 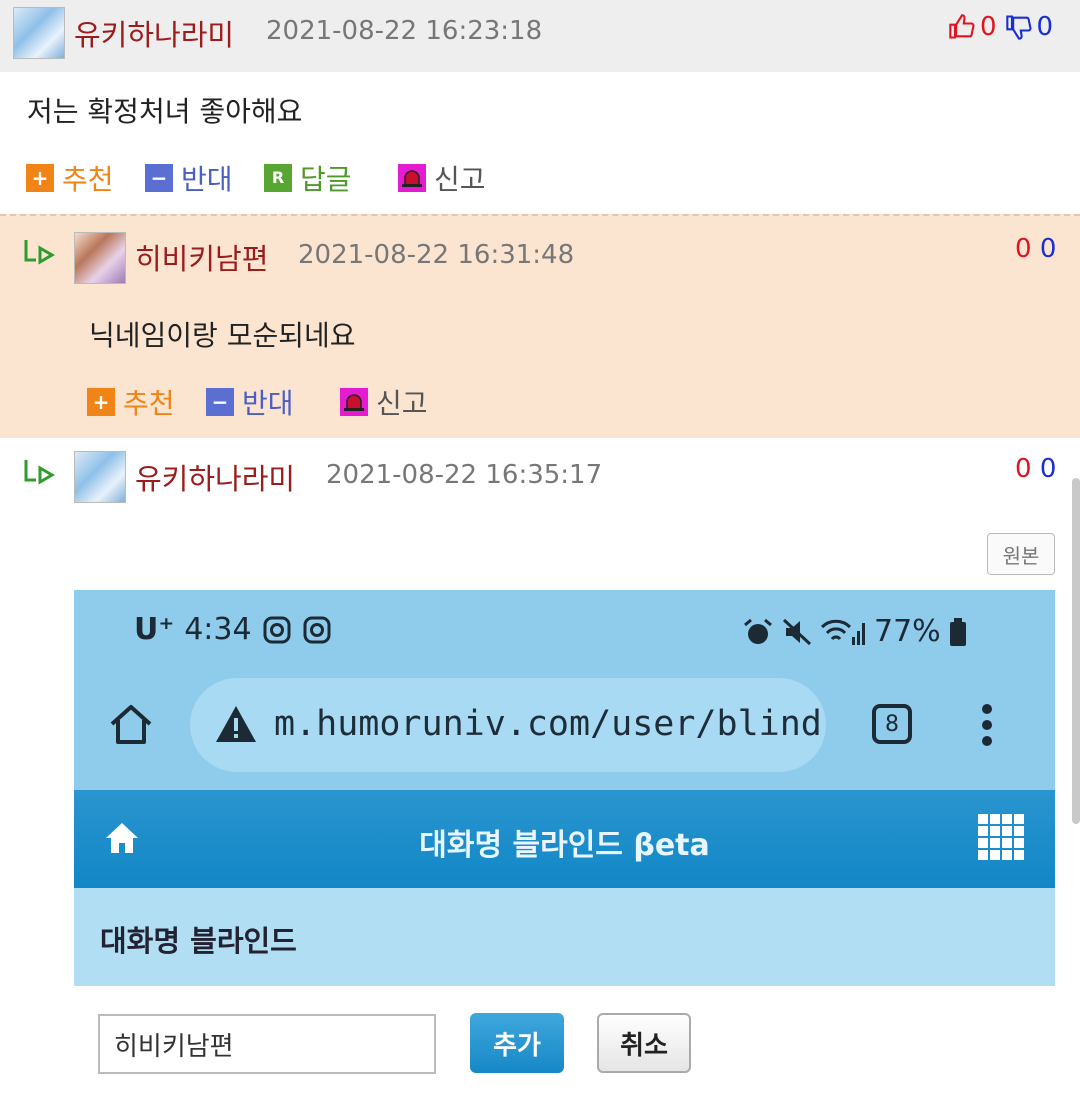 What do you see at coordinates (404, 31) in the screenshot?
I see `comment-date: 2021-08-22 16:23:18` at bounding box center [404, 31].